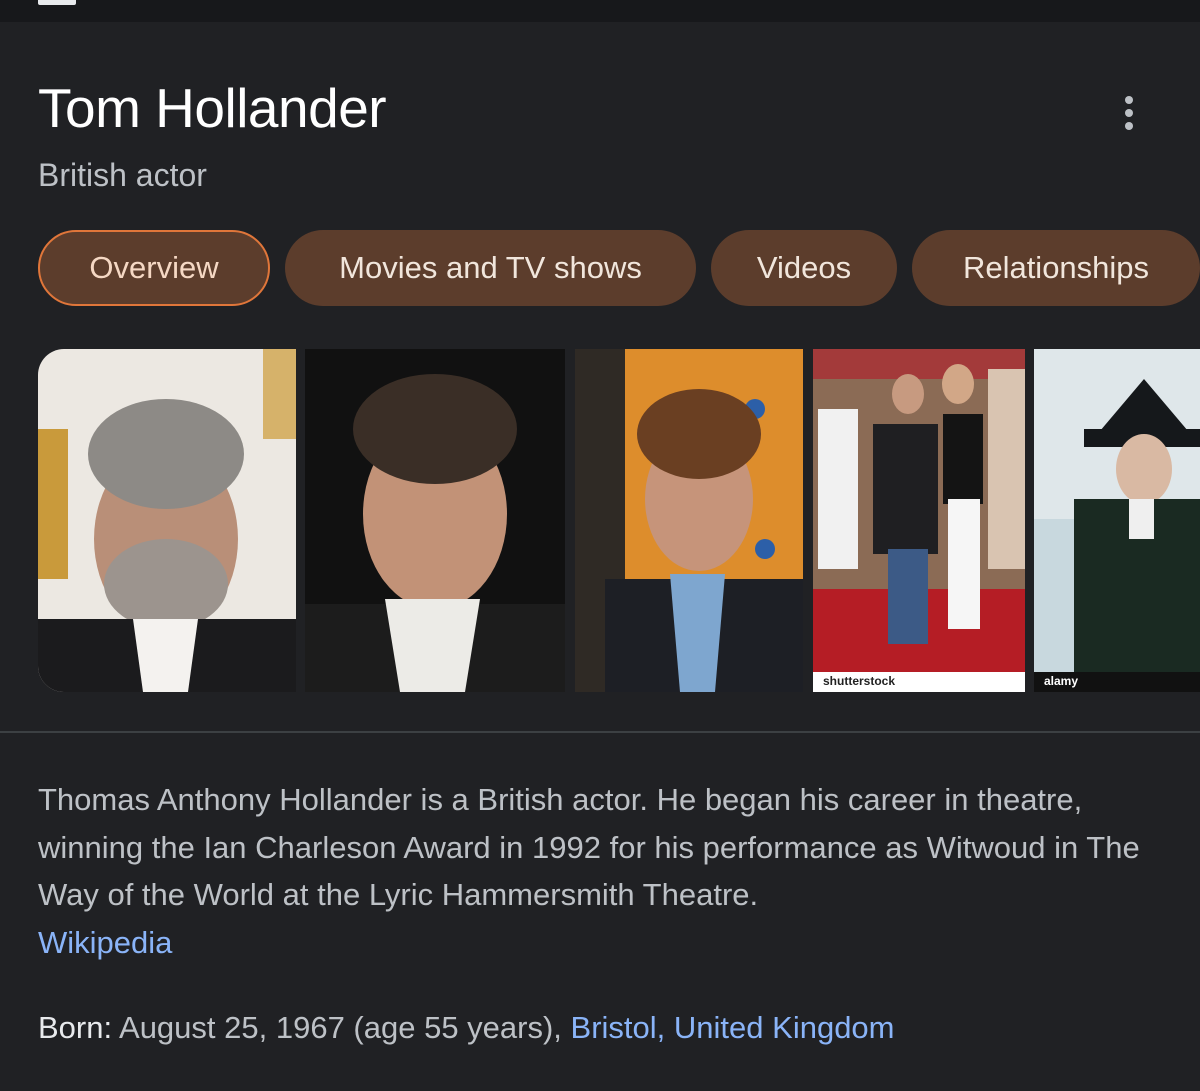 The height and width of the screenshot is (1091, 1200). What do you see at coordinates (784, 1027) in the screenshot?
I see `born-country-link: United Kingdom` at bounding box center [784, 1027].